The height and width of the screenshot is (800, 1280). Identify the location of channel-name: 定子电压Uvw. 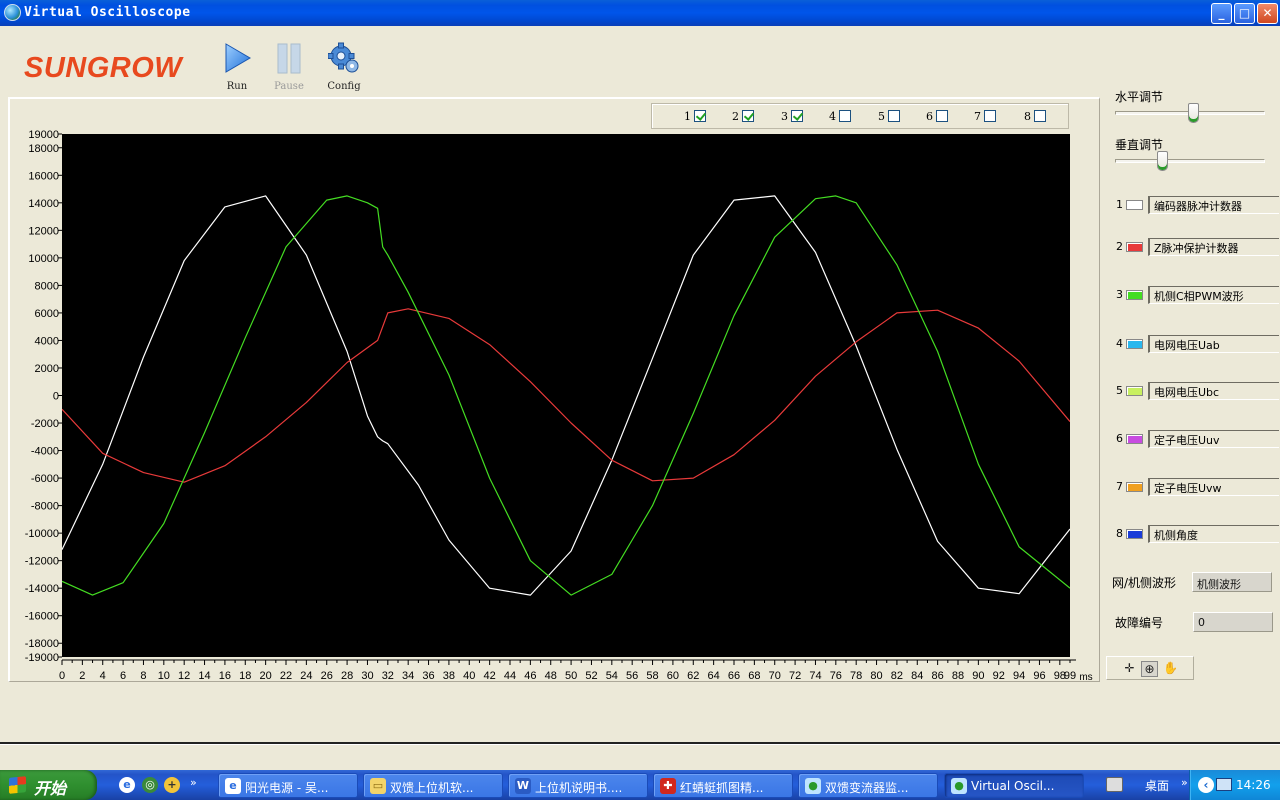
(1213, 487).